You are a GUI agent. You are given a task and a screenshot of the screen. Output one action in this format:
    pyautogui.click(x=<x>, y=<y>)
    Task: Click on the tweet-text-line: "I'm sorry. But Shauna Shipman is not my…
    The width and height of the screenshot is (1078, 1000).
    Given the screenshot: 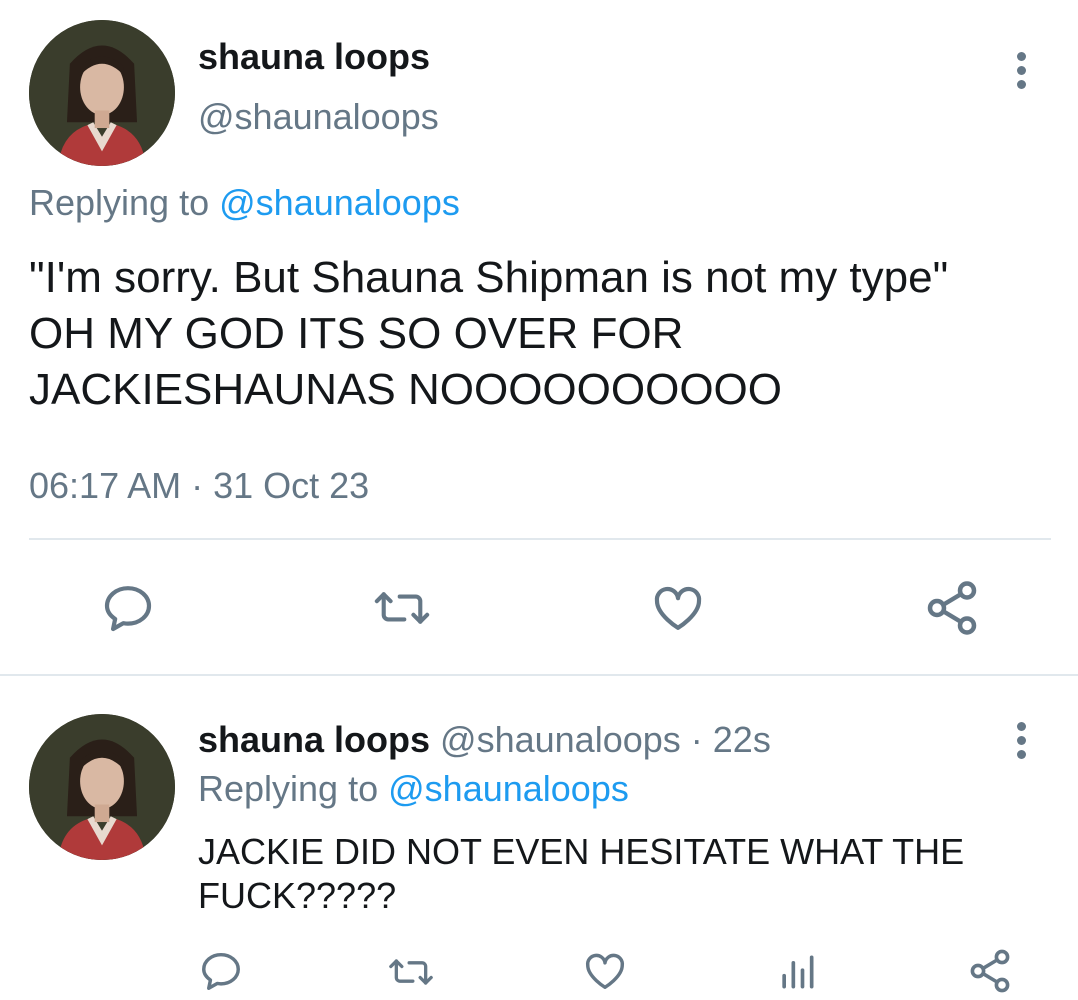 What is the action you would take?
    pyautogui.click(x=489, y=277)
    